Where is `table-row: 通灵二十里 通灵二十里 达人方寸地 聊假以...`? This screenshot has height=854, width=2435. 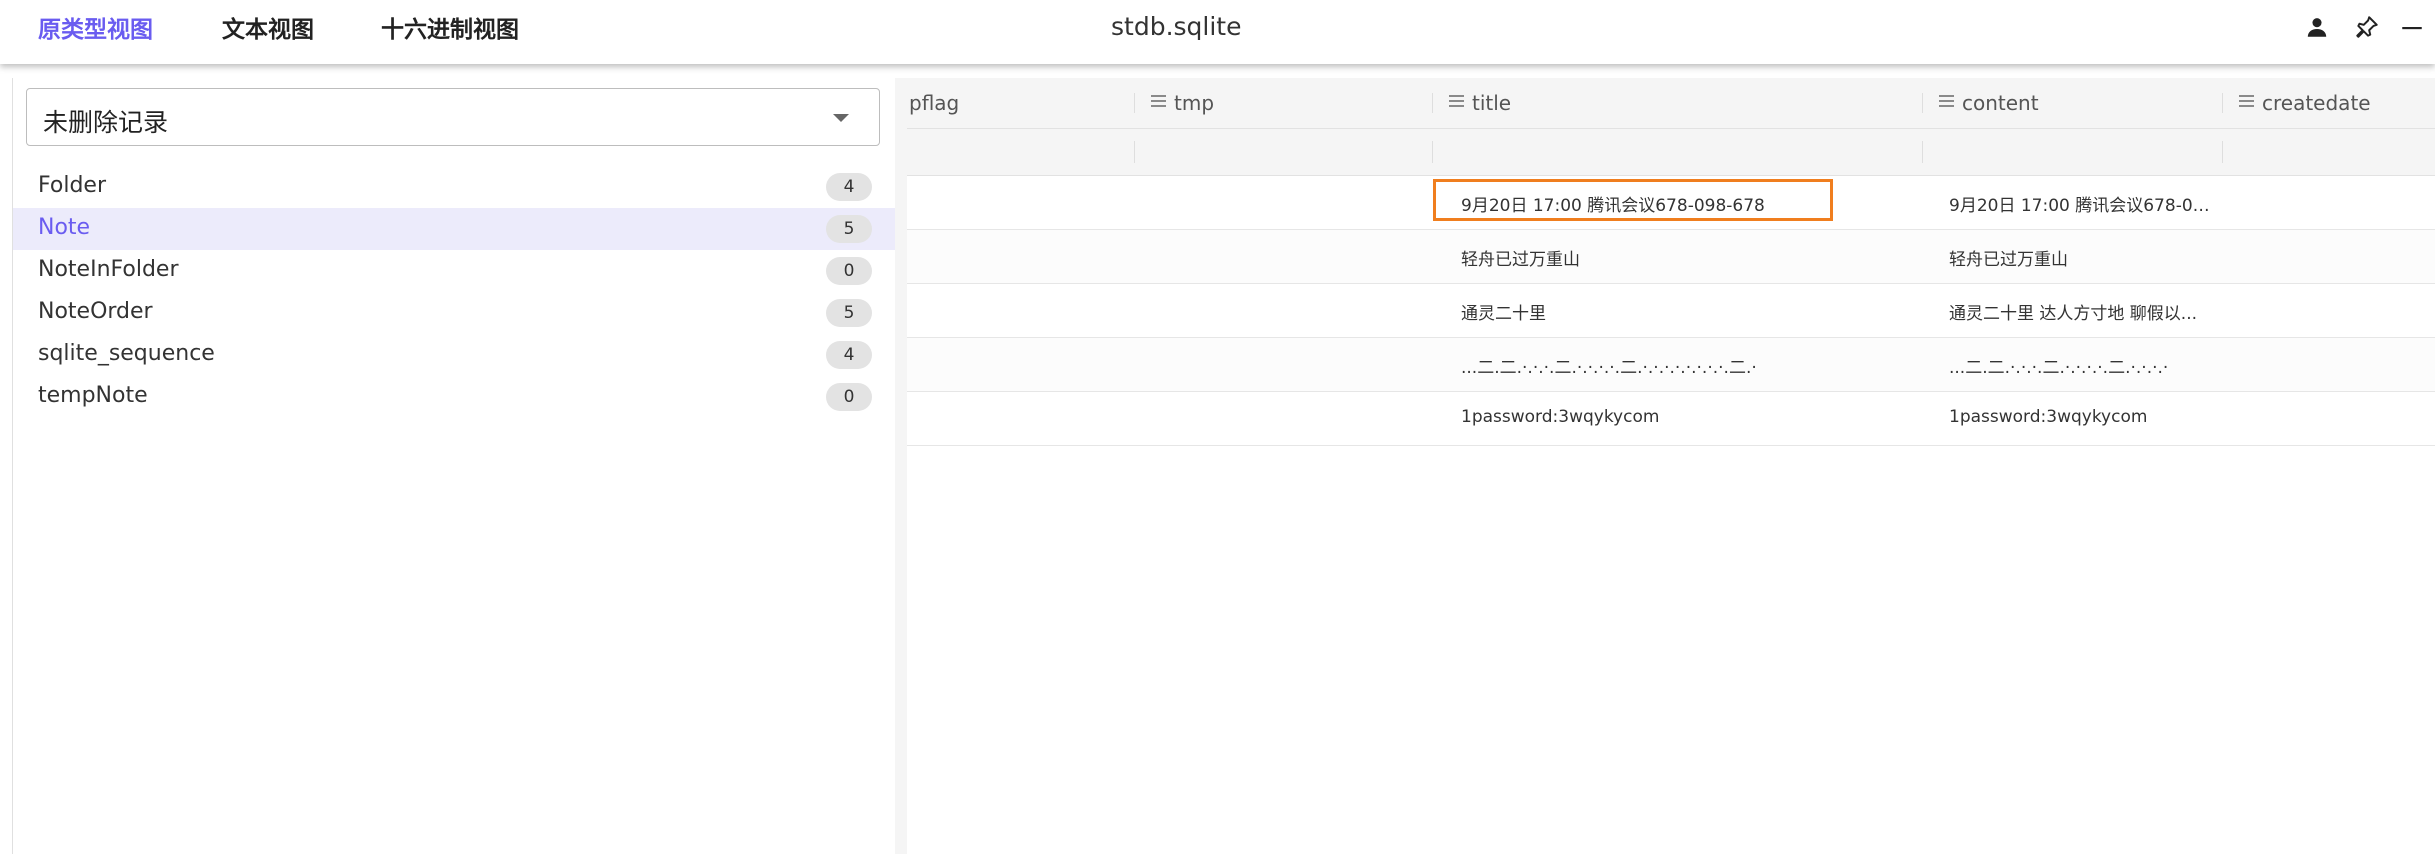
table-row: 通灵二十里 通灵二十里 达人方寸地 聊假以... is located at coordinates (1671, 311).